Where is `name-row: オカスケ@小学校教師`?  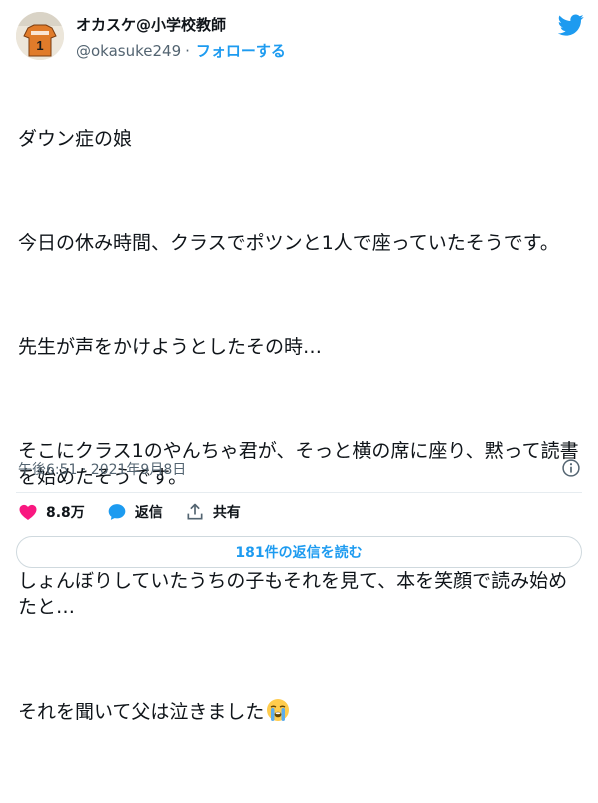
name-row: オカスケ@小学校教師 is located at coordinates (151, 24).